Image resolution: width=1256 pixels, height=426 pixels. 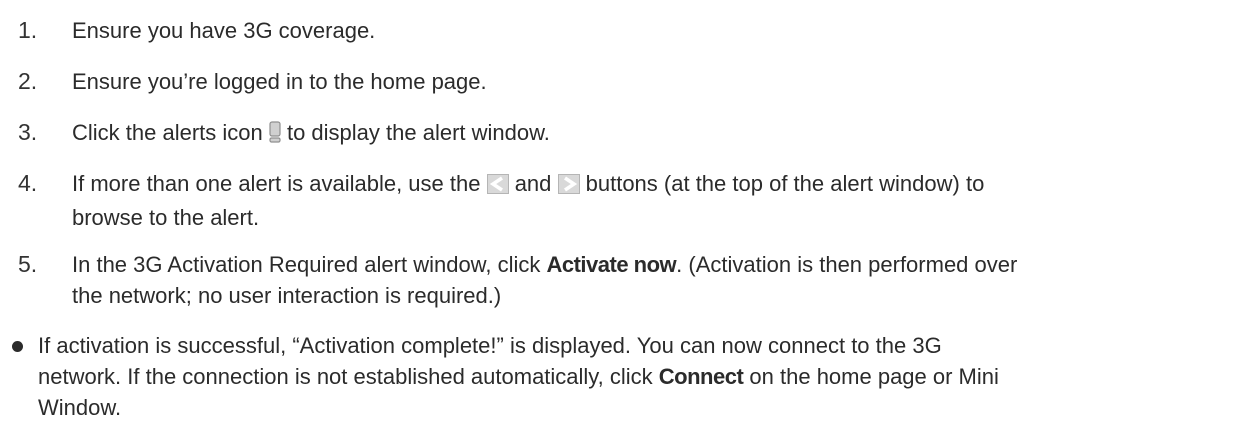 What do you see at coordinates (701, 376) in the screenshot?
I see `connect-label: Connect` at bounding box center [701, 376].